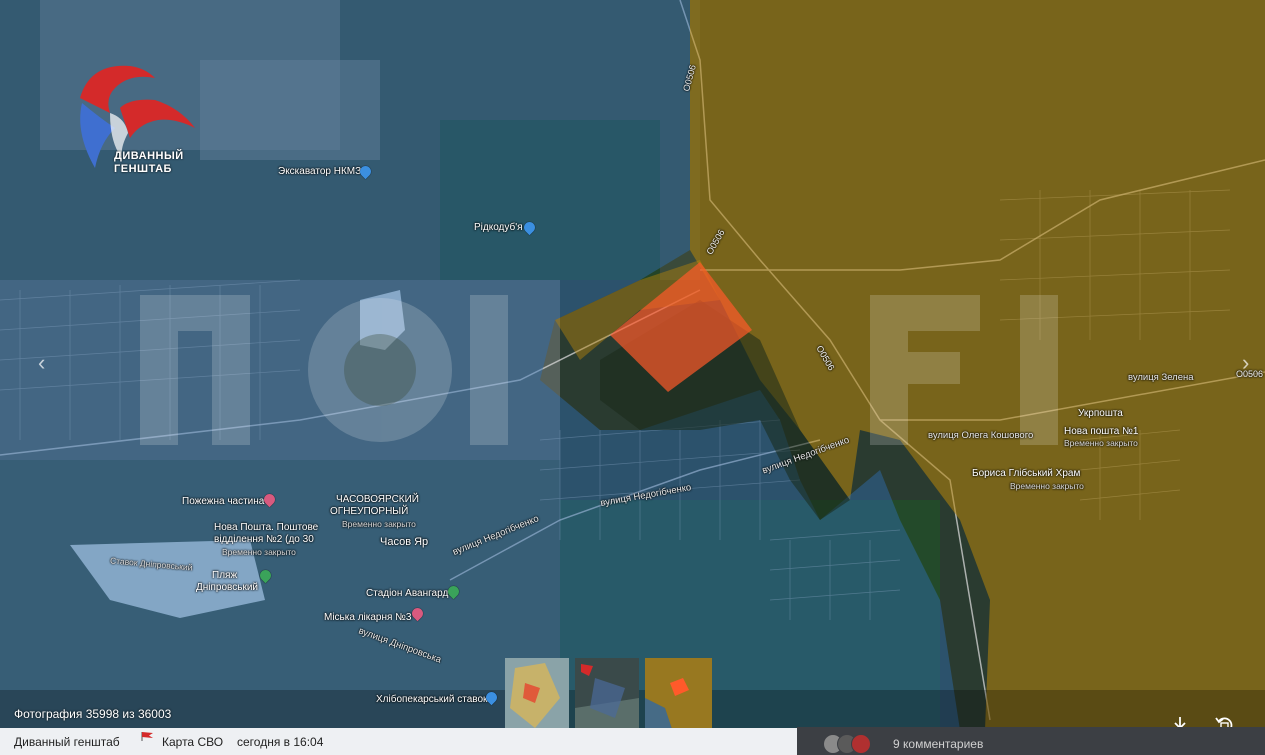 This screenshot has height=755, width=1265. What do you see at coordinates (1026, 473) in the screenshot?
I see `map-label-temple: Бориса Глібський Храм` at bounding box center [1026, 473].